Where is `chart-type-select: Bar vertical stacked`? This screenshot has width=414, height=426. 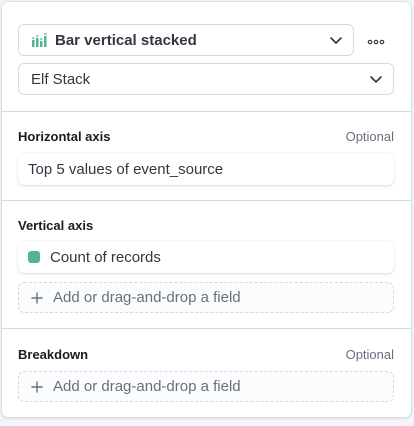
chart-type-select: Bar vertical stacked is located at coordinates (186, 40).